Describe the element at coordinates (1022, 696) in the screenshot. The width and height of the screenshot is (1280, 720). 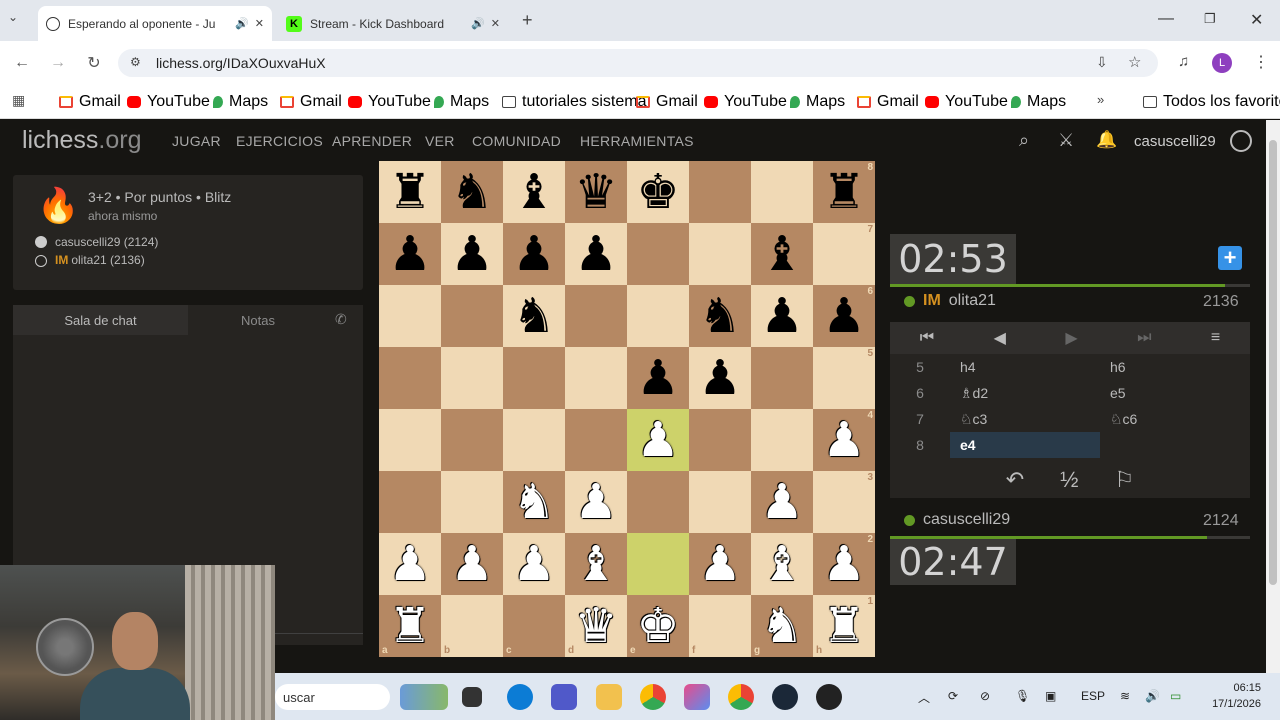
I see `microphone-icon: 🎙` at that location.